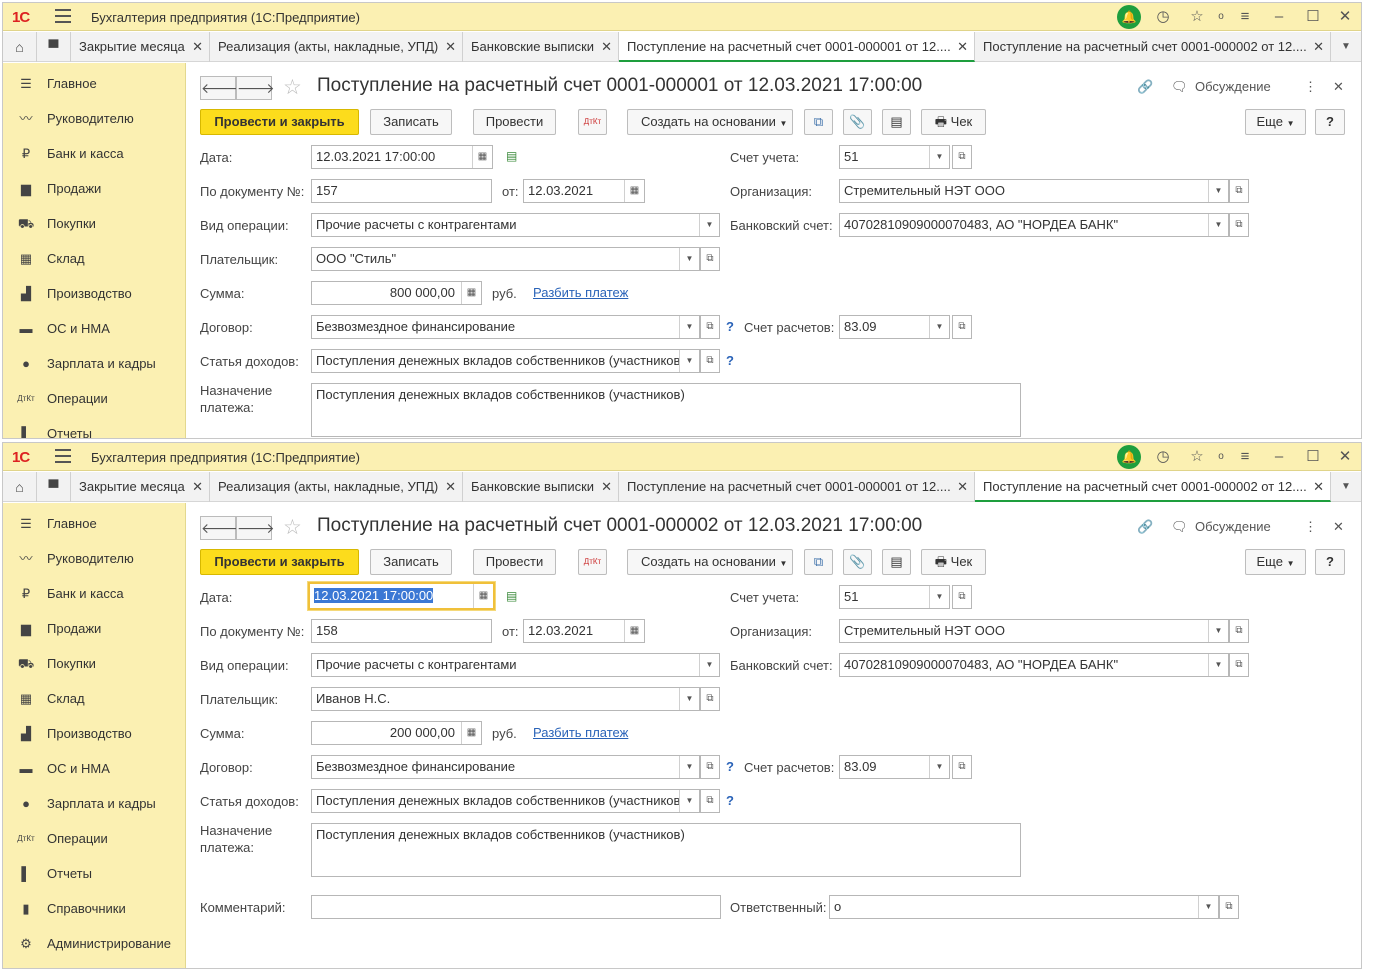  What do you see at coordinates (1163, 17) in the screenshot?
I see `history-icon: ◷` at bounding box center [1163, 17].